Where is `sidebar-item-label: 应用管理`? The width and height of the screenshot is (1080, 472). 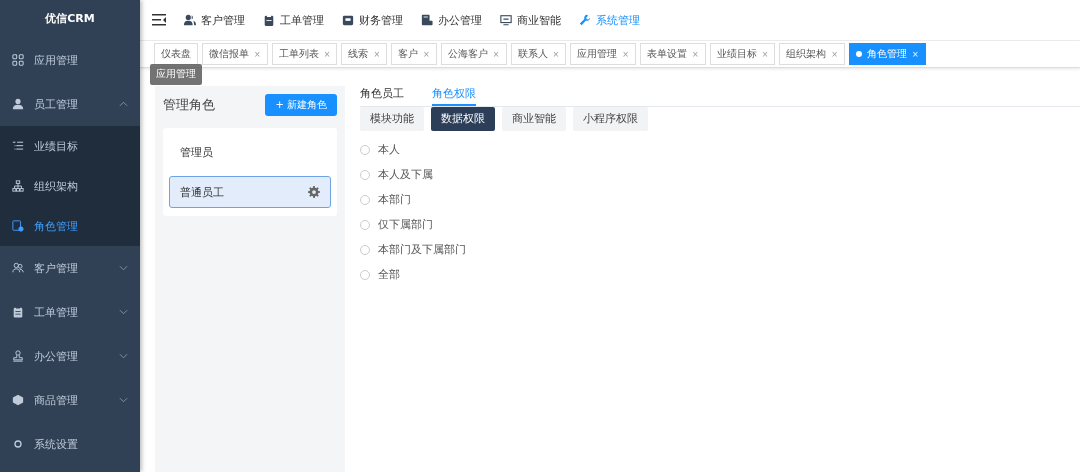
sidebar-item-label: 应用管理 is located at coordinates (56, 60).